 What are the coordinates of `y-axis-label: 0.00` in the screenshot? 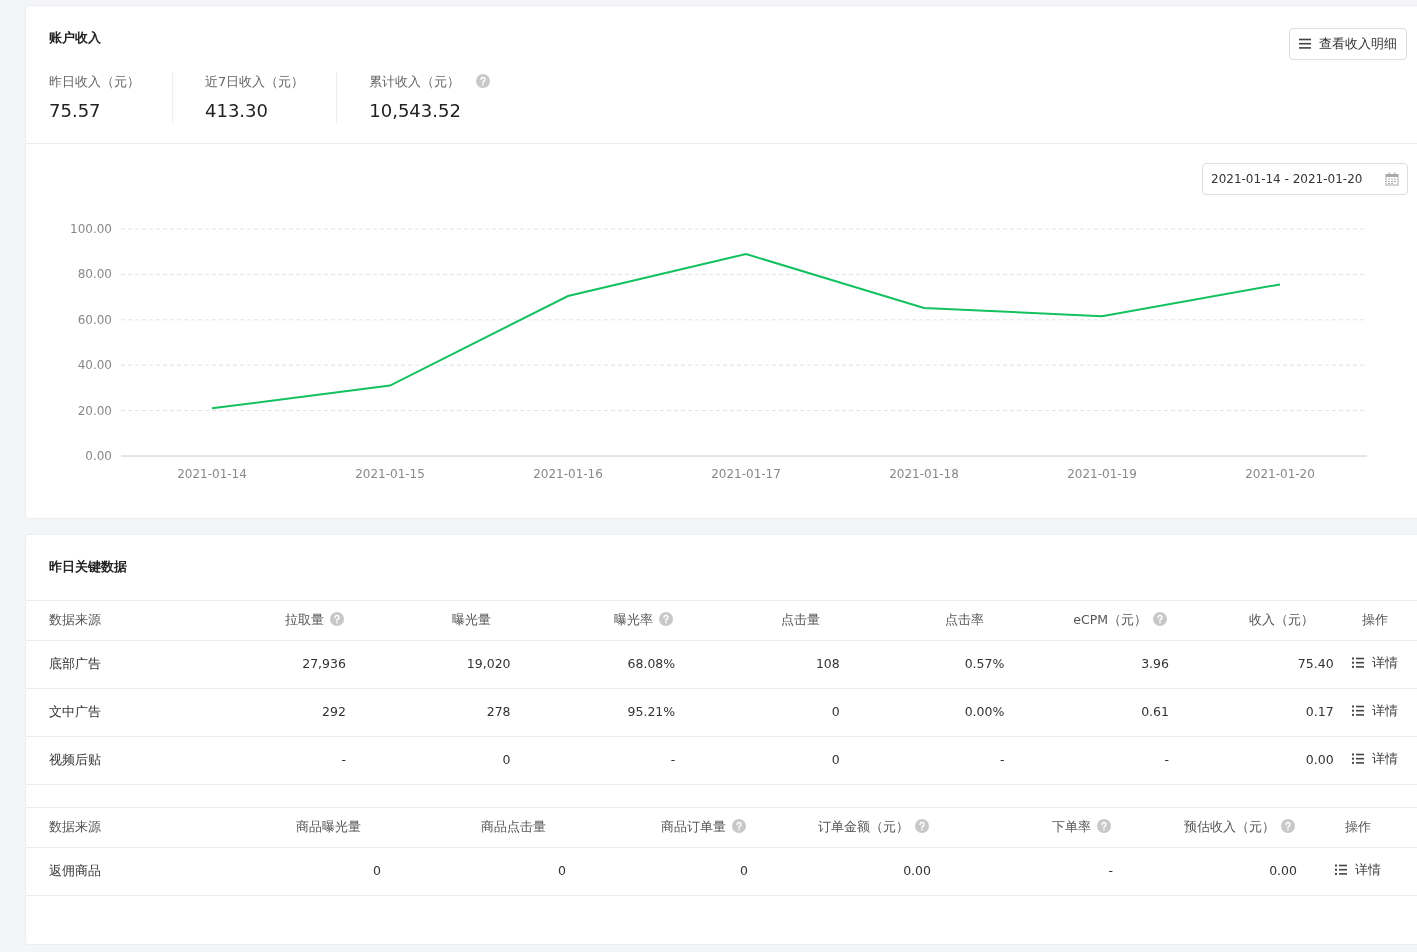 It's located at (98, 456).